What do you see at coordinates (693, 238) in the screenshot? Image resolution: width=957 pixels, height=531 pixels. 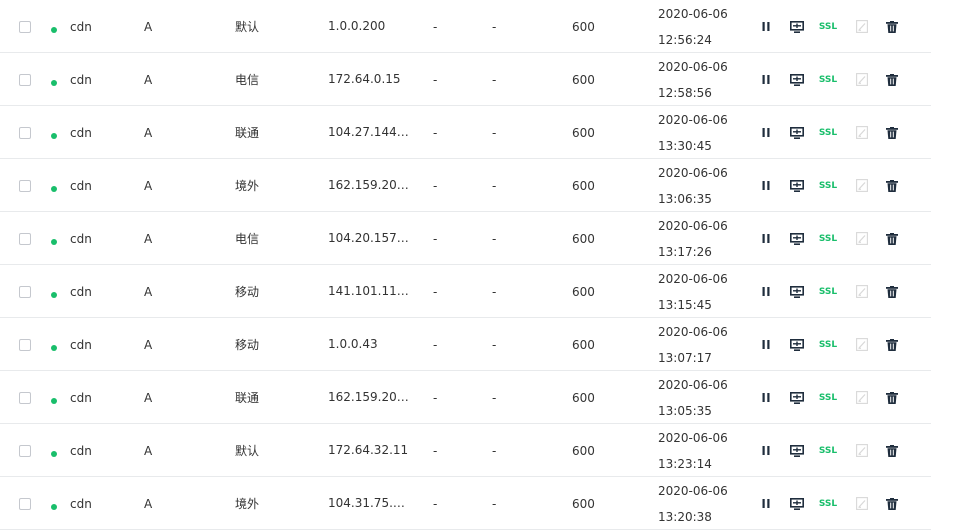 I see `updated-time: 2020-06-06 13:17:26` at bounding box center [693, 238].